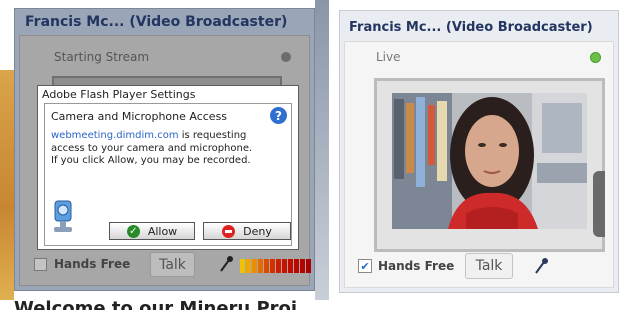 This screenshot has width=629, height=310. What do you see at coordinates (388, 57) in the screenshot?
I see `stream-status-label: Live` at bounding box center [388, 57].